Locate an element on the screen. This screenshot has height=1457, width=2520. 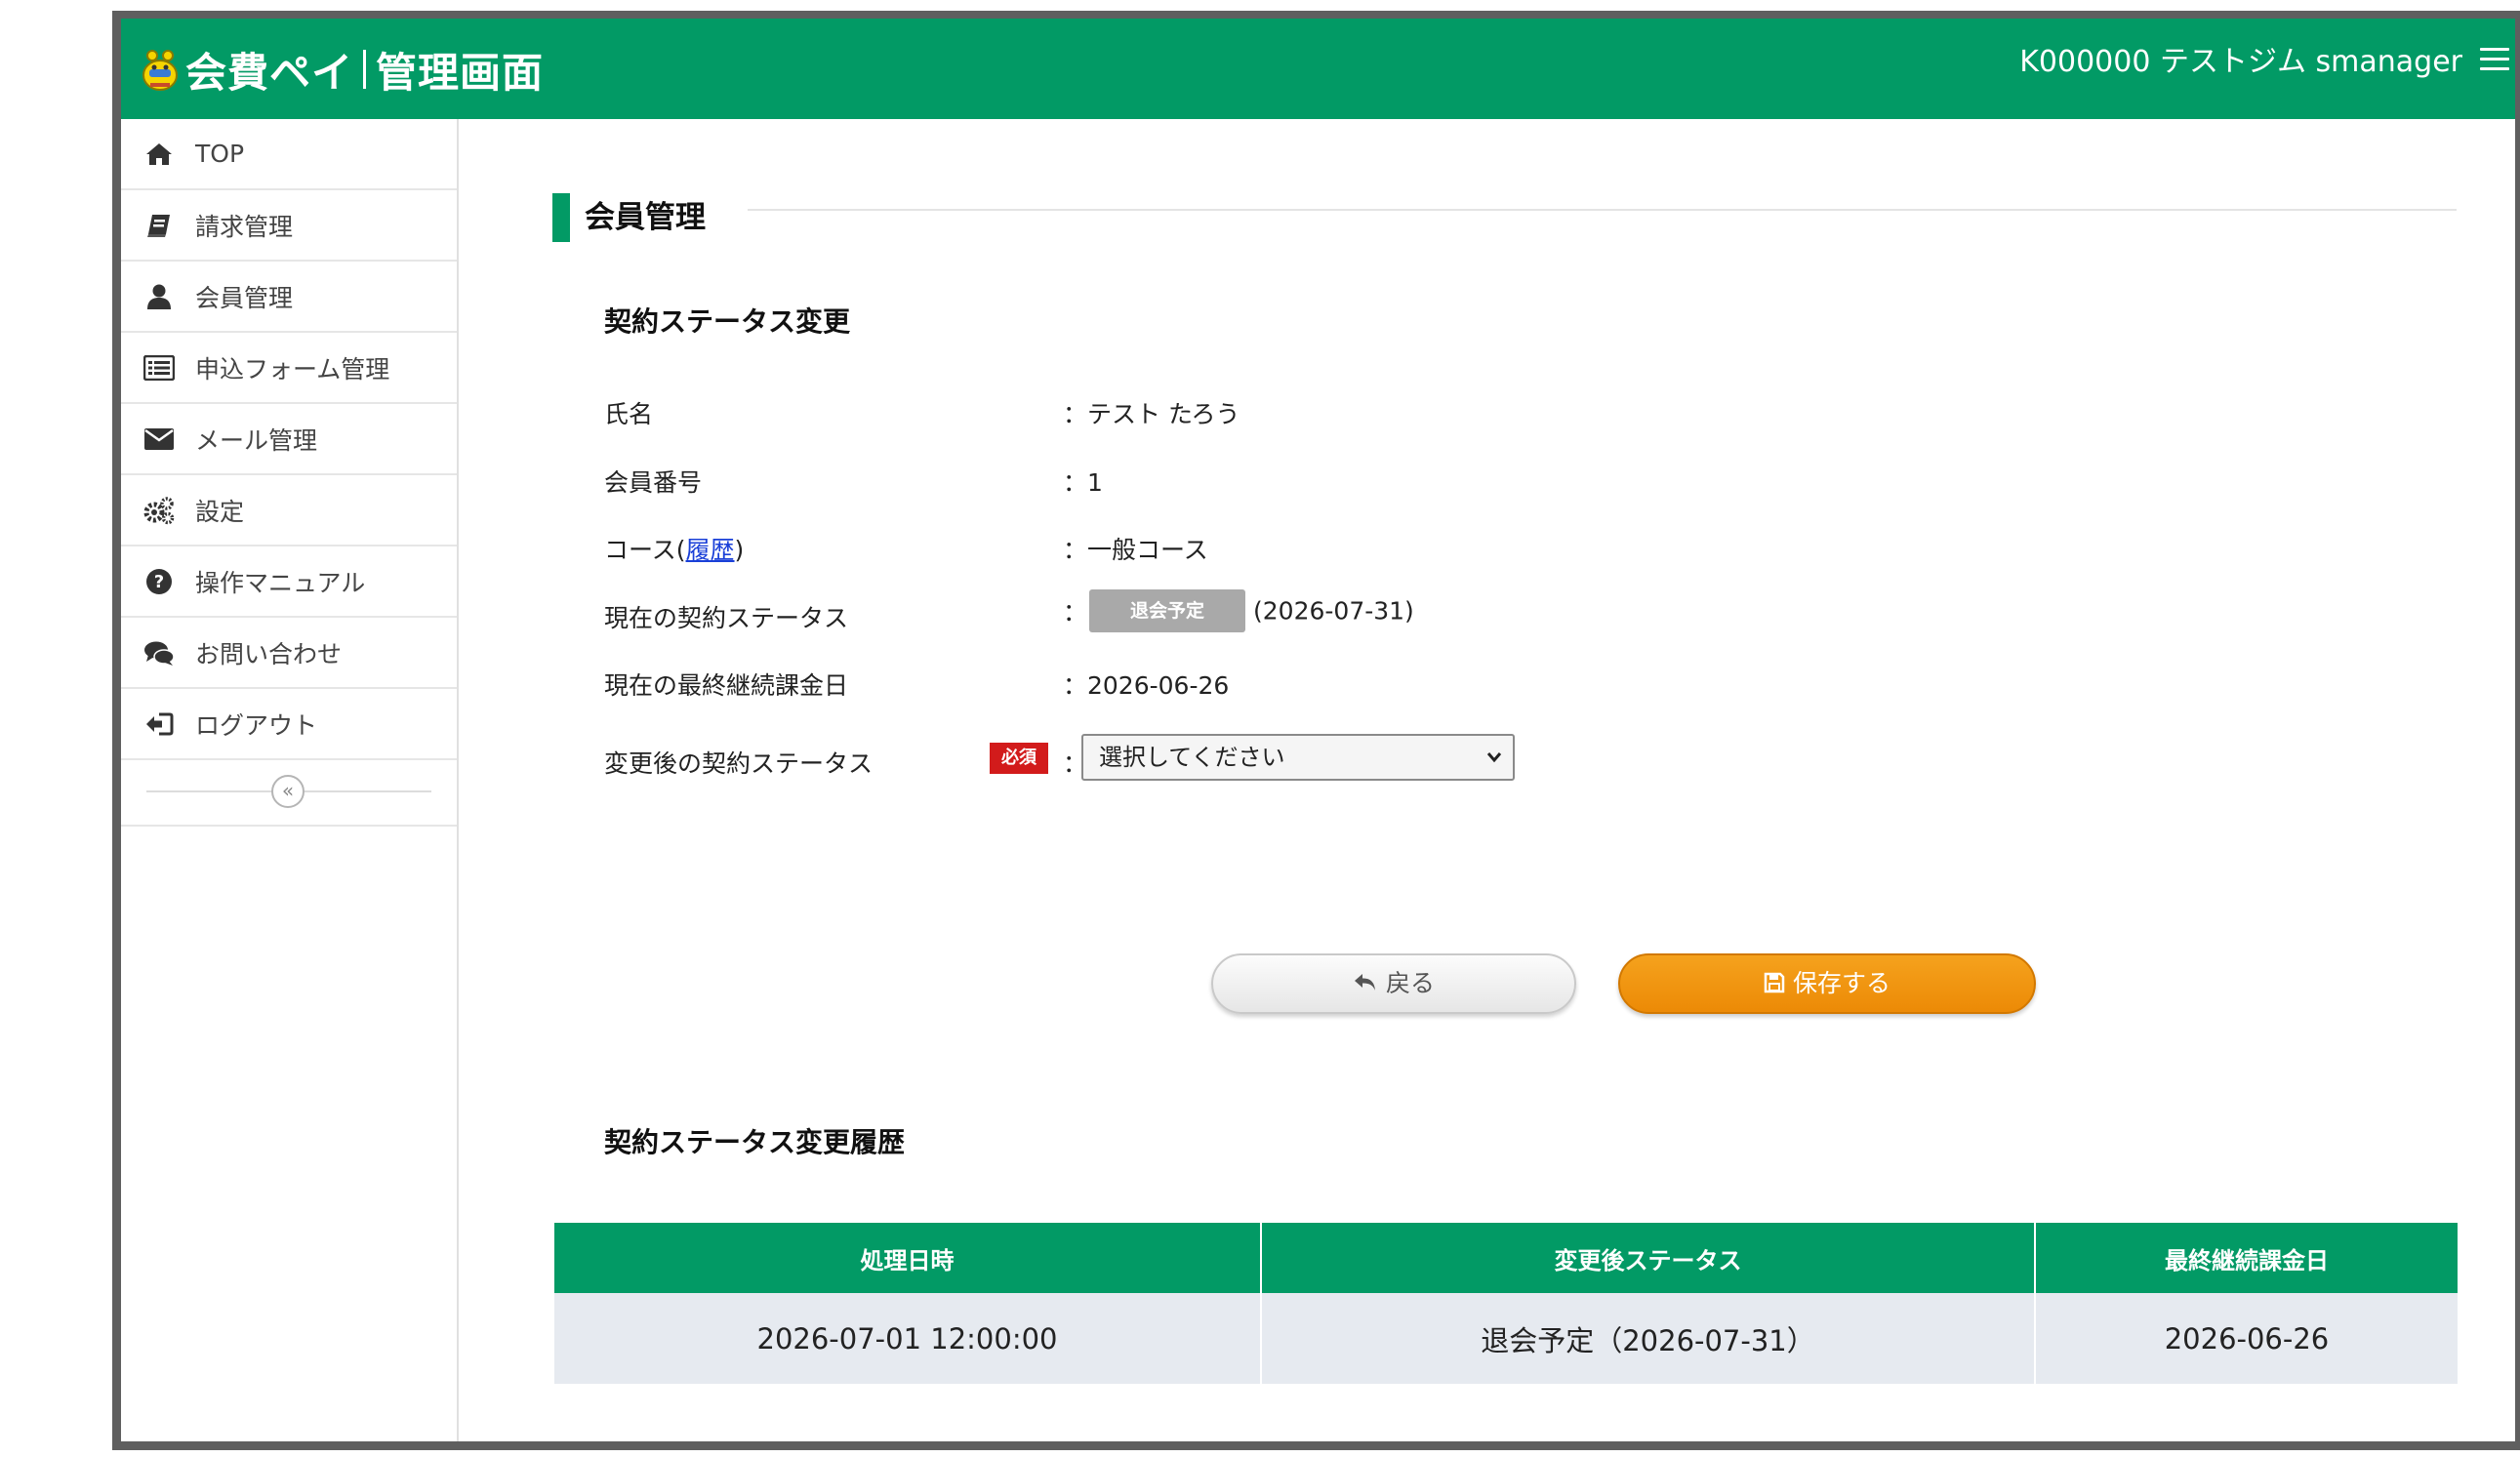
name-label: 氏名 is located at coordinates (629, 414).